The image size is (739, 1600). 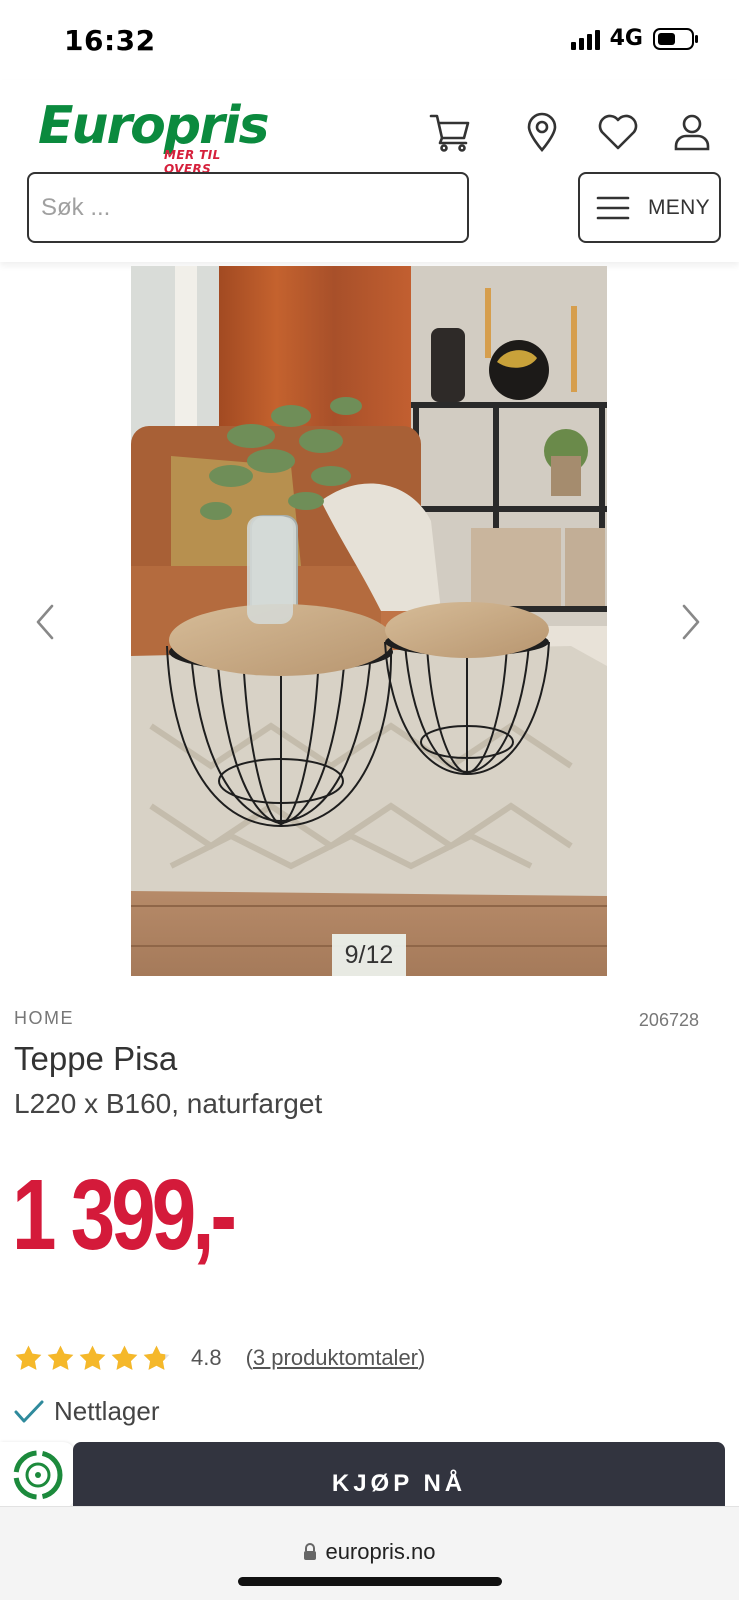 I want to click on buy-now-label: KJØP NÅ, so click(x=399, y=1483).